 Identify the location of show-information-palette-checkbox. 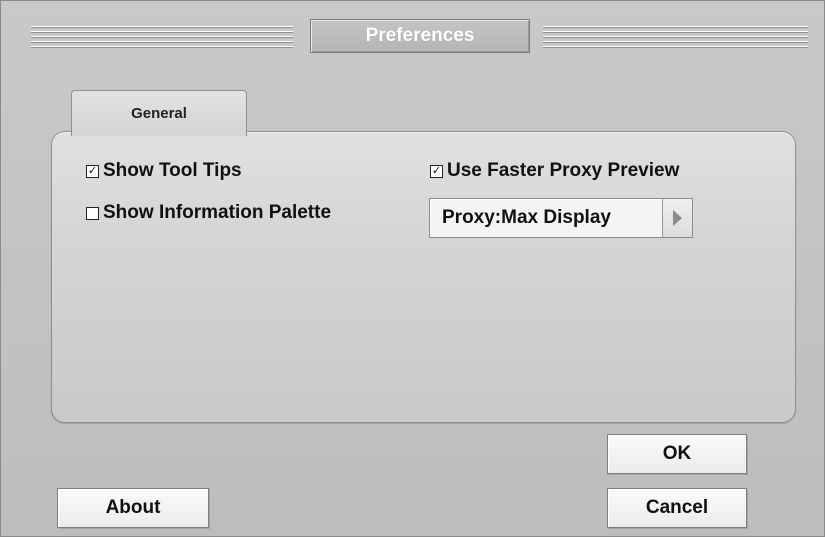
(92, 213).